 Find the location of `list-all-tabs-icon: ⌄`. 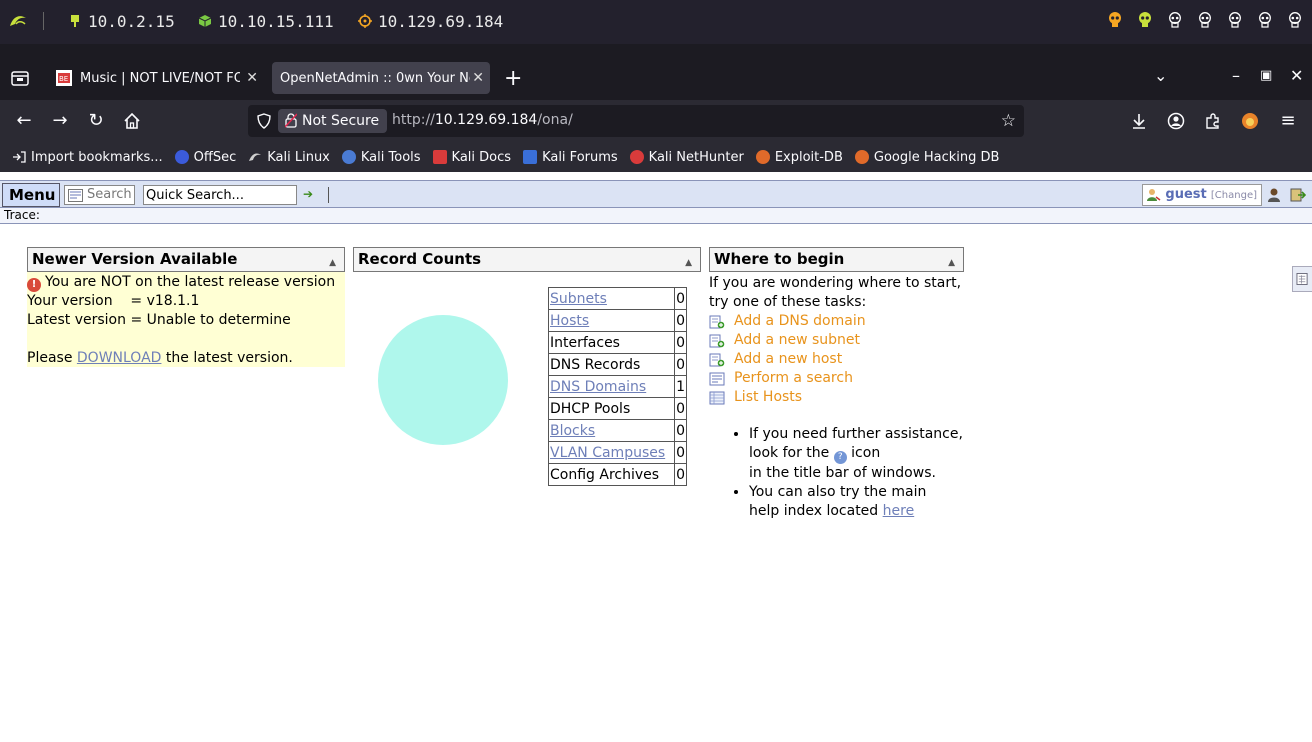

list-all-tabs-icon: ⌄ is located at coordinates (1160, 75).